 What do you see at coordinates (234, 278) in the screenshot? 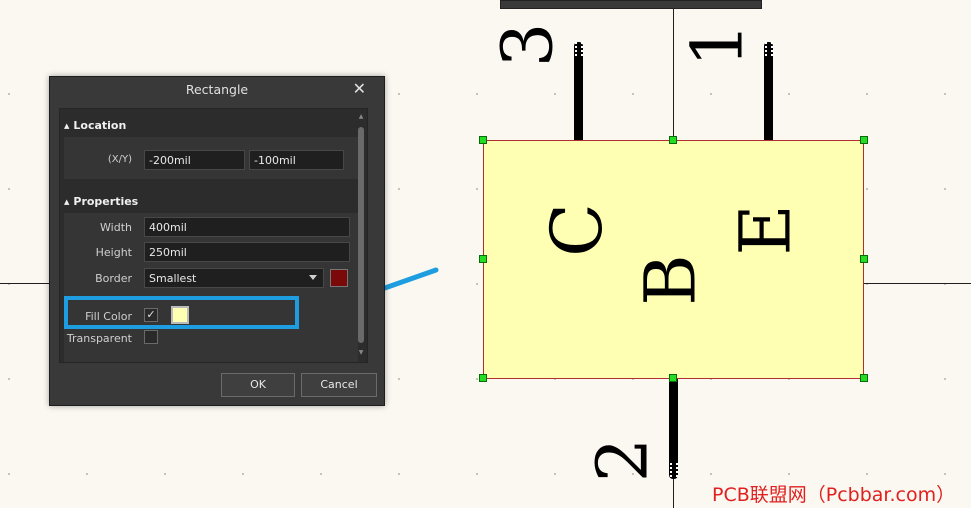
I see `border-width-select: Smallest` at bounding box center [234, 278].